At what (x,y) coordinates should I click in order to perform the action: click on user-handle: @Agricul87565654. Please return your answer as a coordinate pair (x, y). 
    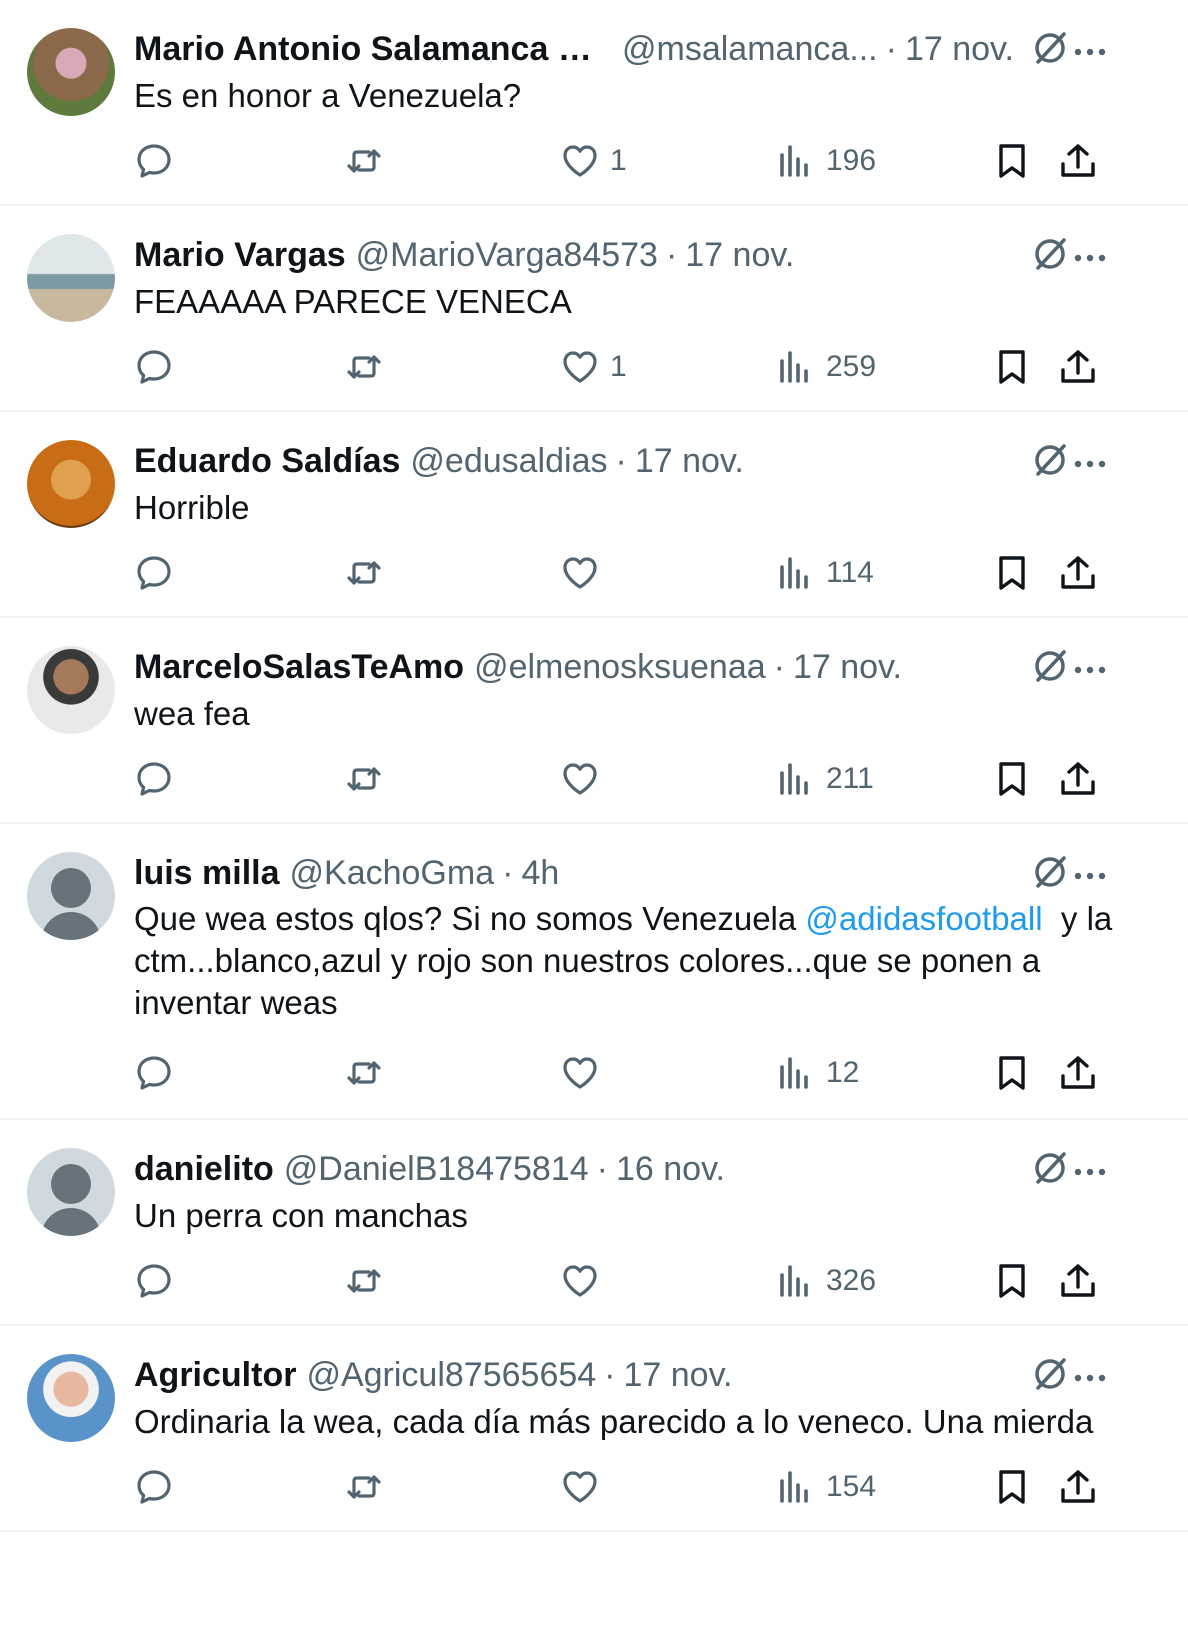
    Looking at the image, I should click on (451, 1375).